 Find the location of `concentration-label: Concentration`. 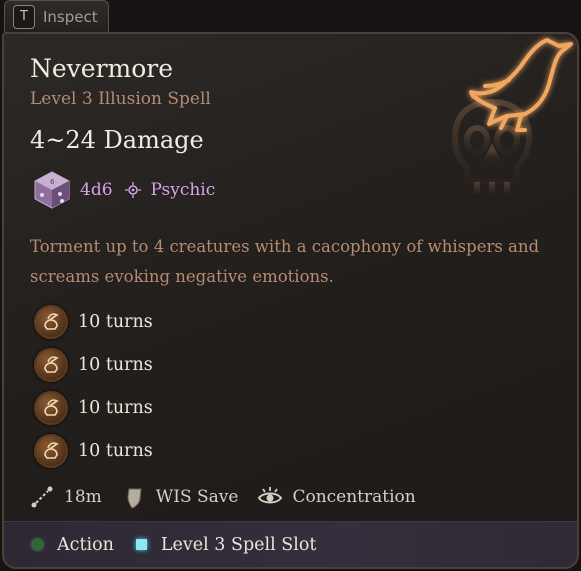

concentration-label: Concentration is located at coordinates (354, 497).